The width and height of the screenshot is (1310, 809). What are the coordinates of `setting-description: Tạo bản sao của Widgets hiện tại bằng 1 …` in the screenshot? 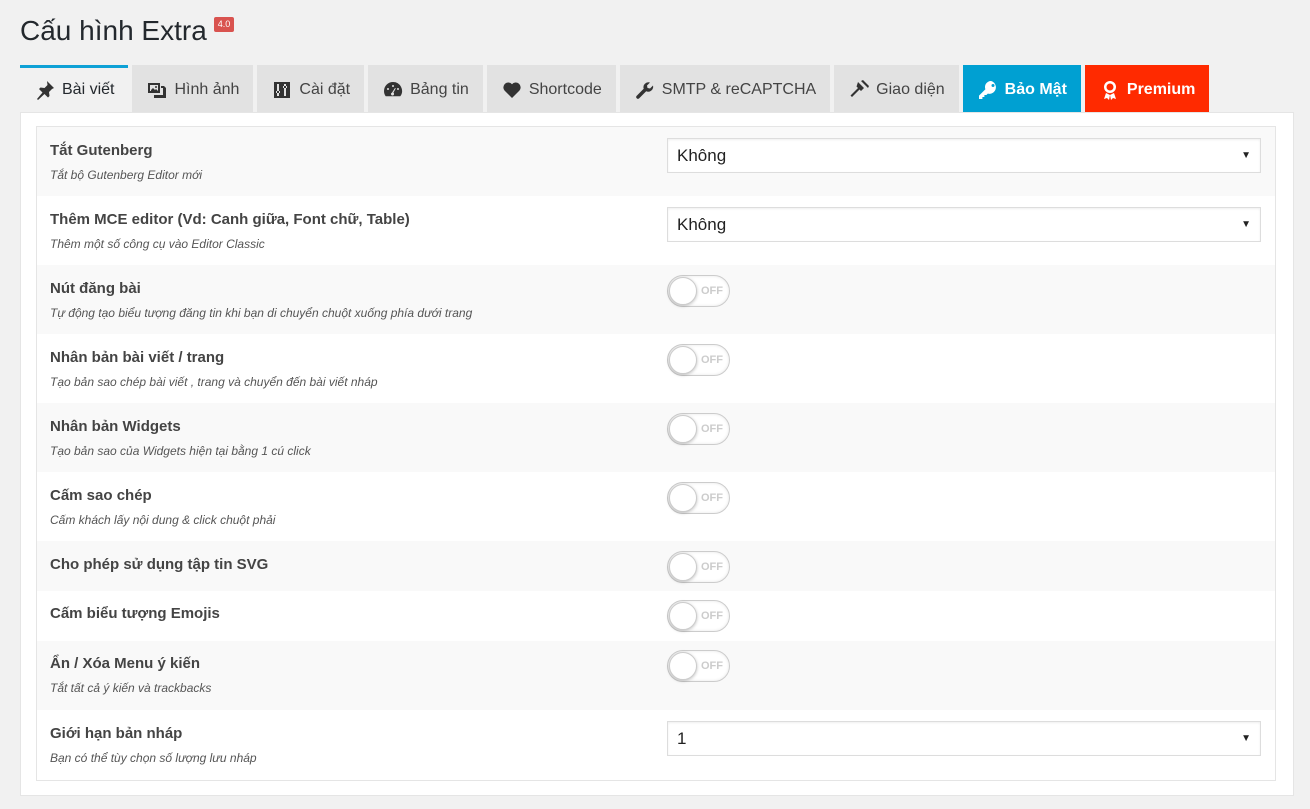 It's located at (180, 451).